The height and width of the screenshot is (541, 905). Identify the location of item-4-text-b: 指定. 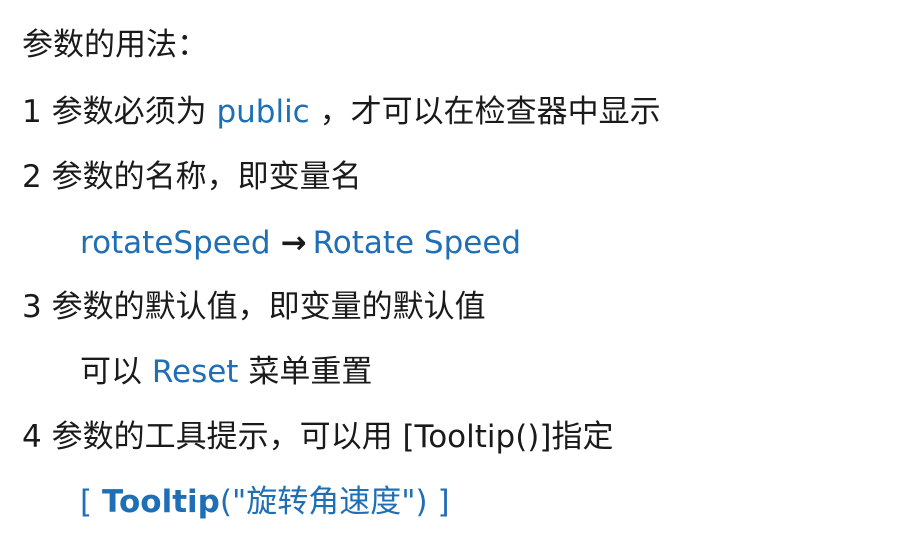
(582, 437).